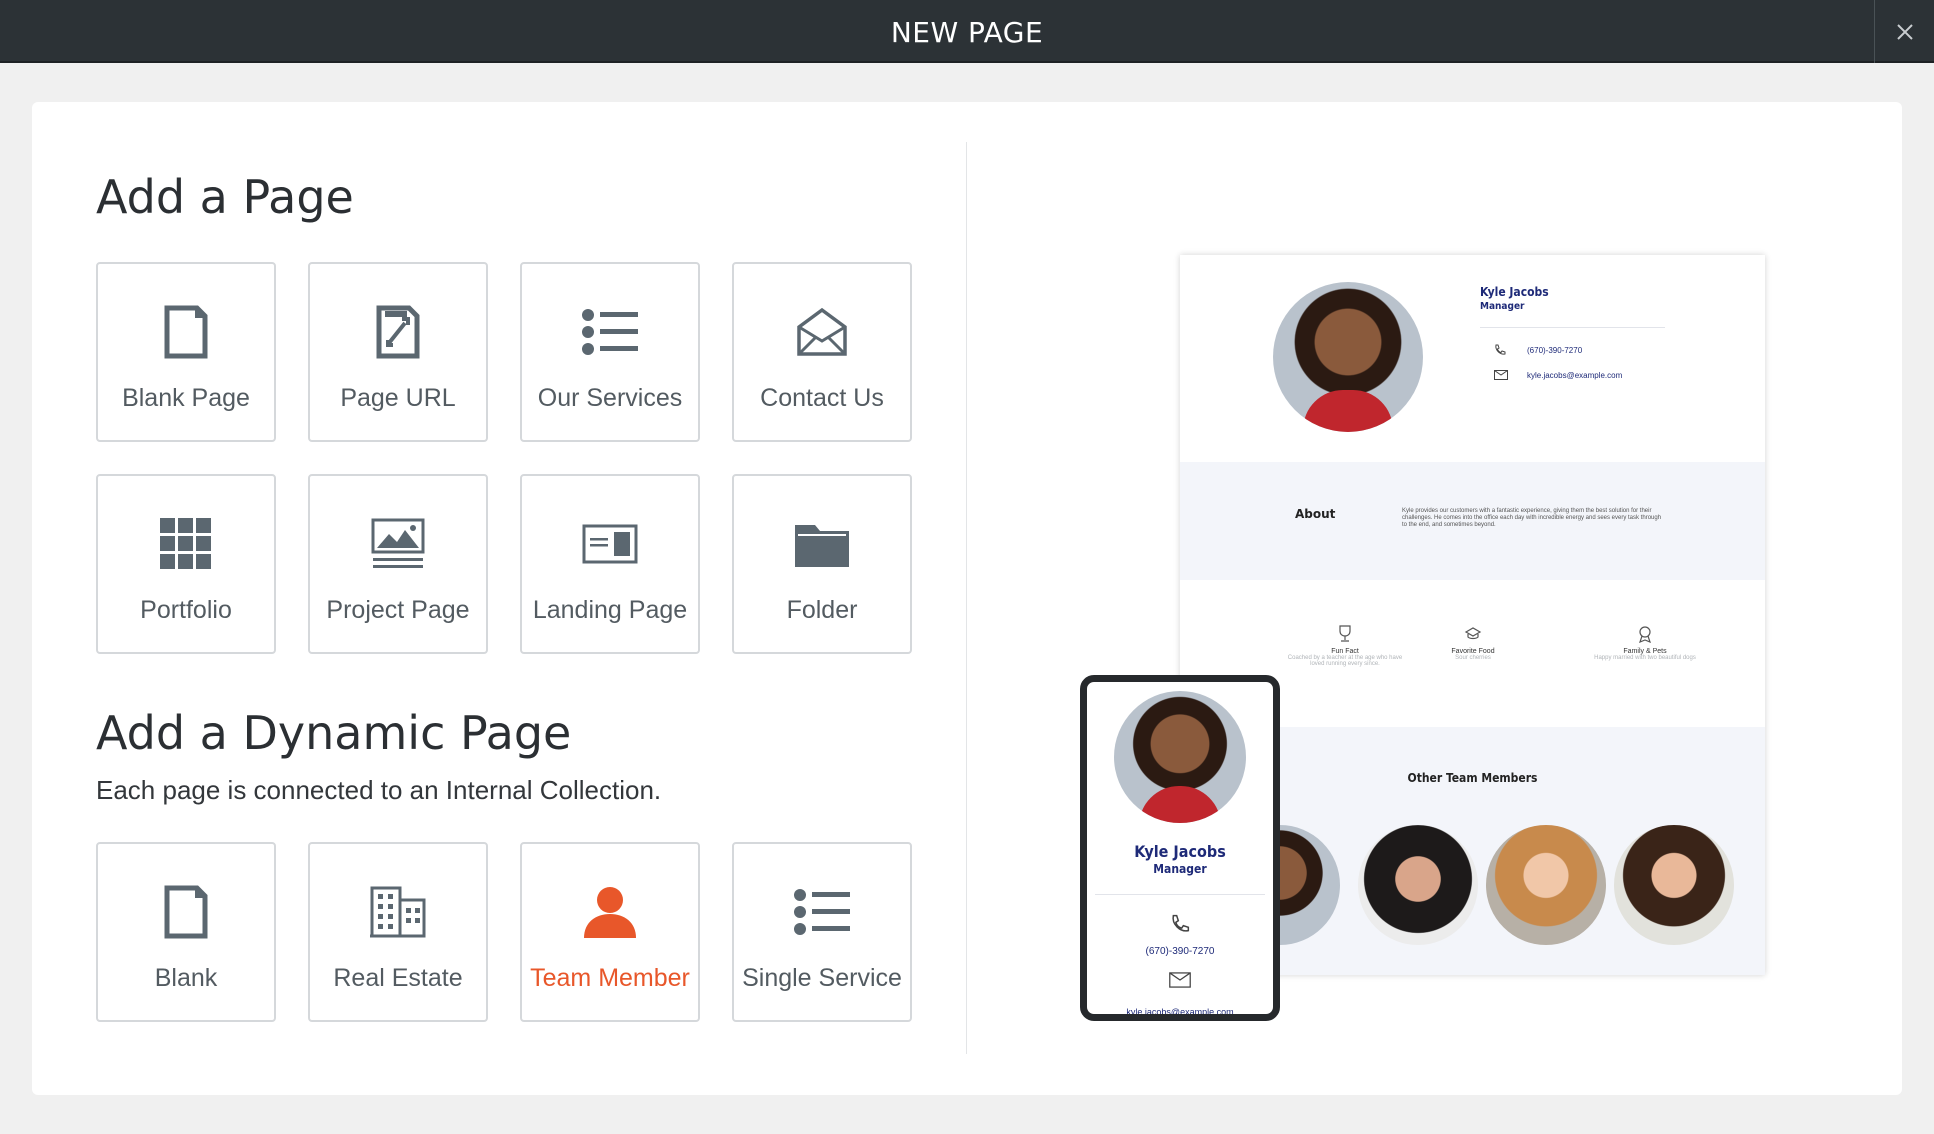 The width and height of the screenshot is (1934, 1134). I want to click on fact-text: Happy married with two beautiful dogs, so click(1645, 658).